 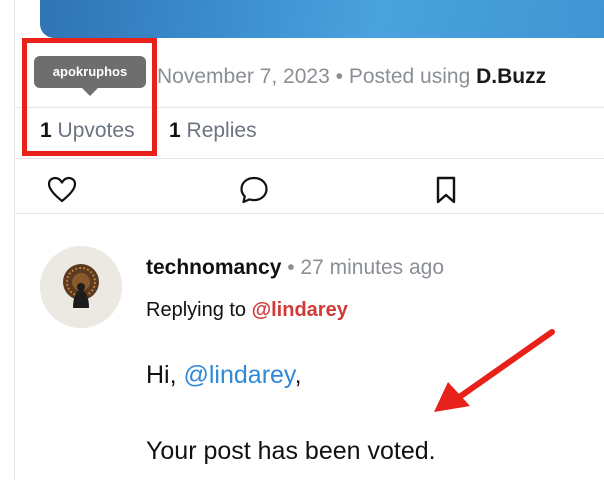 I want to click on avatar-image, so click(x=81, y=287).